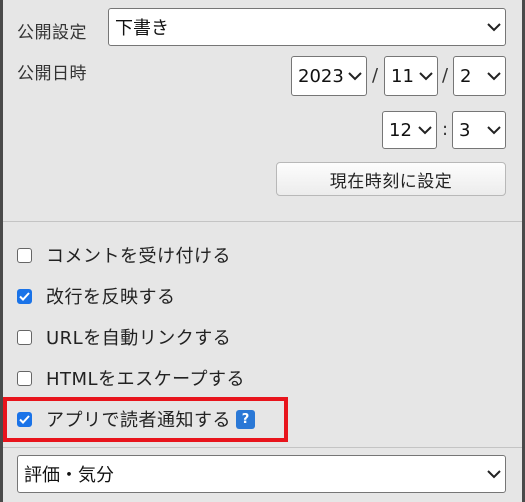 Image resolution: width=525 pixels, height=502 pixels. Describe the element at coordinates (139, 338) in the screenshot. I see `auto-link-urls-label: URLを自動リンクする` at that location.